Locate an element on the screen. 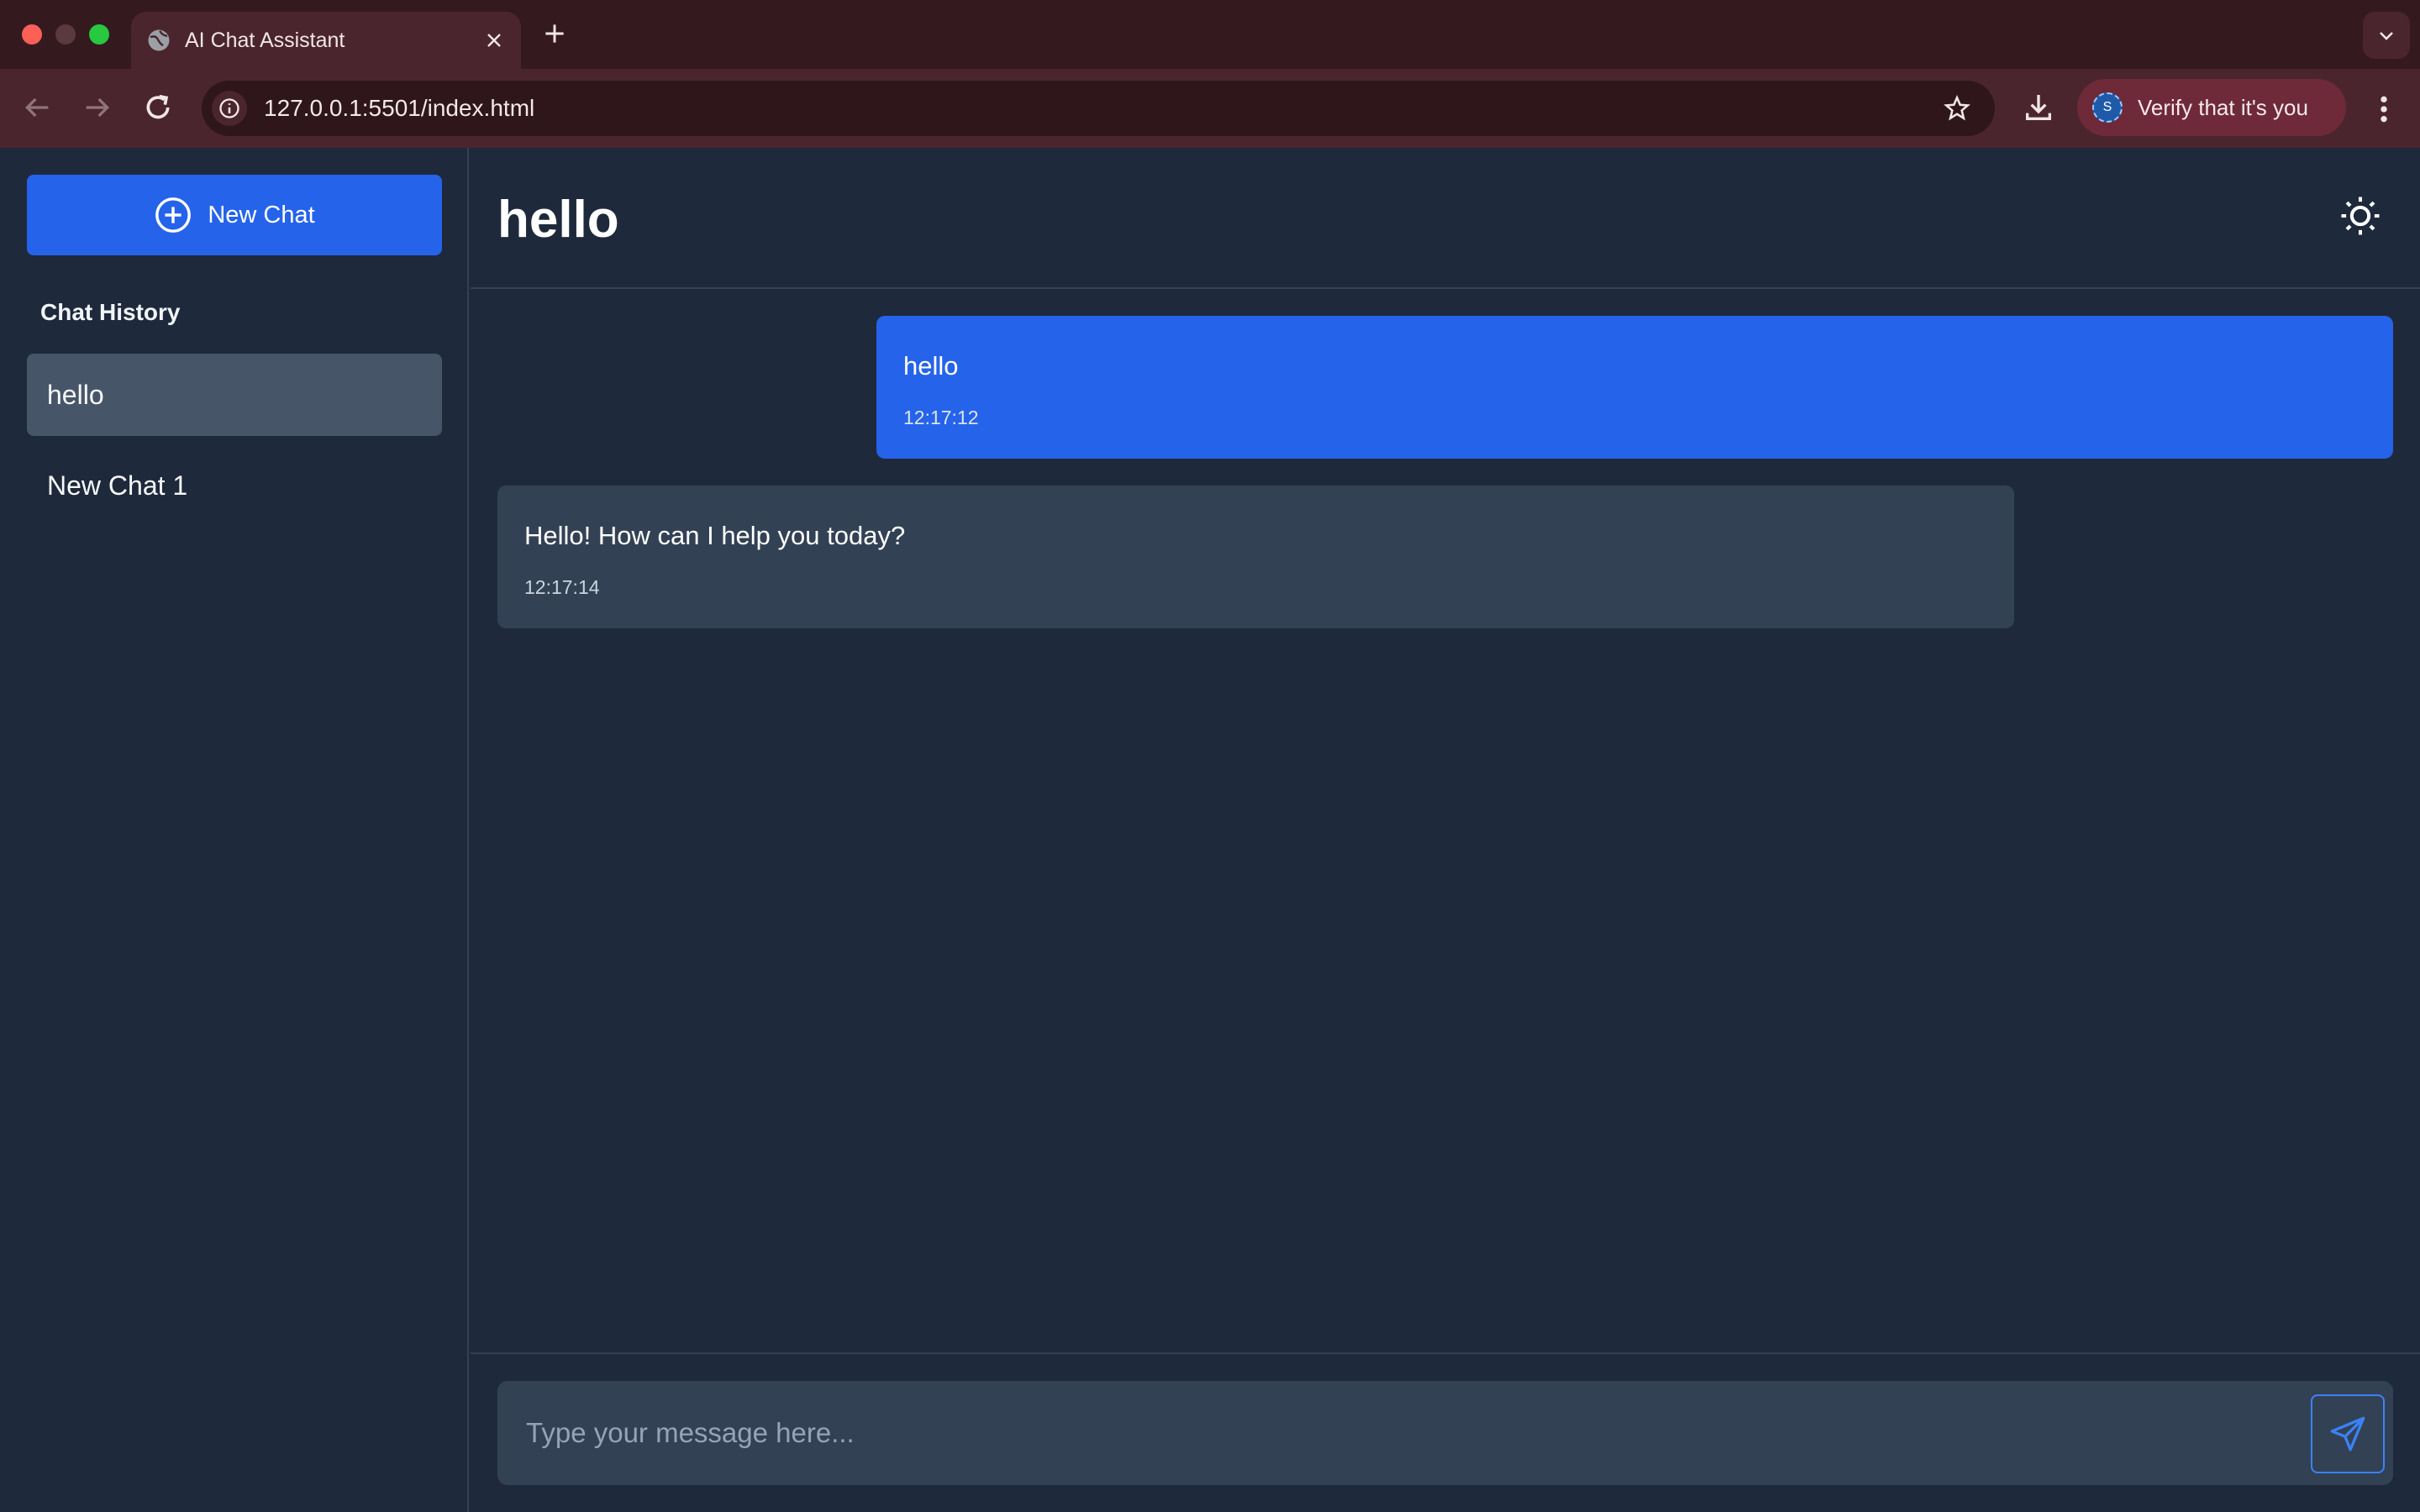 The width and height of the screenshot is (2420, 1512). user-message: hello 12:17:12 is located at coordinates (1634, 387).